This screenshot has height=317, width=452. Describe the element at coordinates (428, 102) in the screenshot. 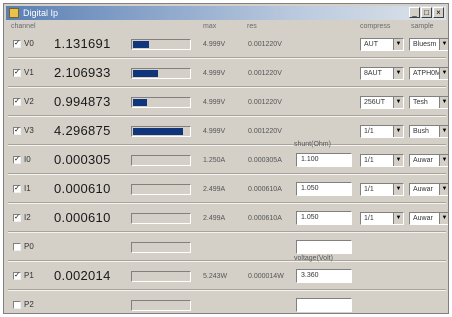

I see `sample-select: Tesh ▼` at that location.